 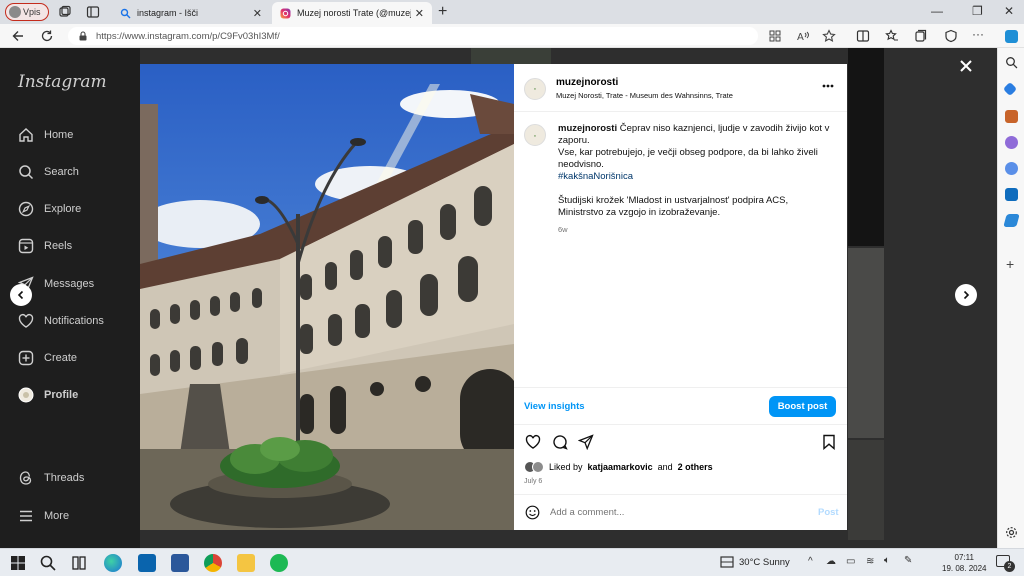 What do you see at coordinates (675, 512) in the screenshot?
I see `comment-input` at bounding box center [675, 512].